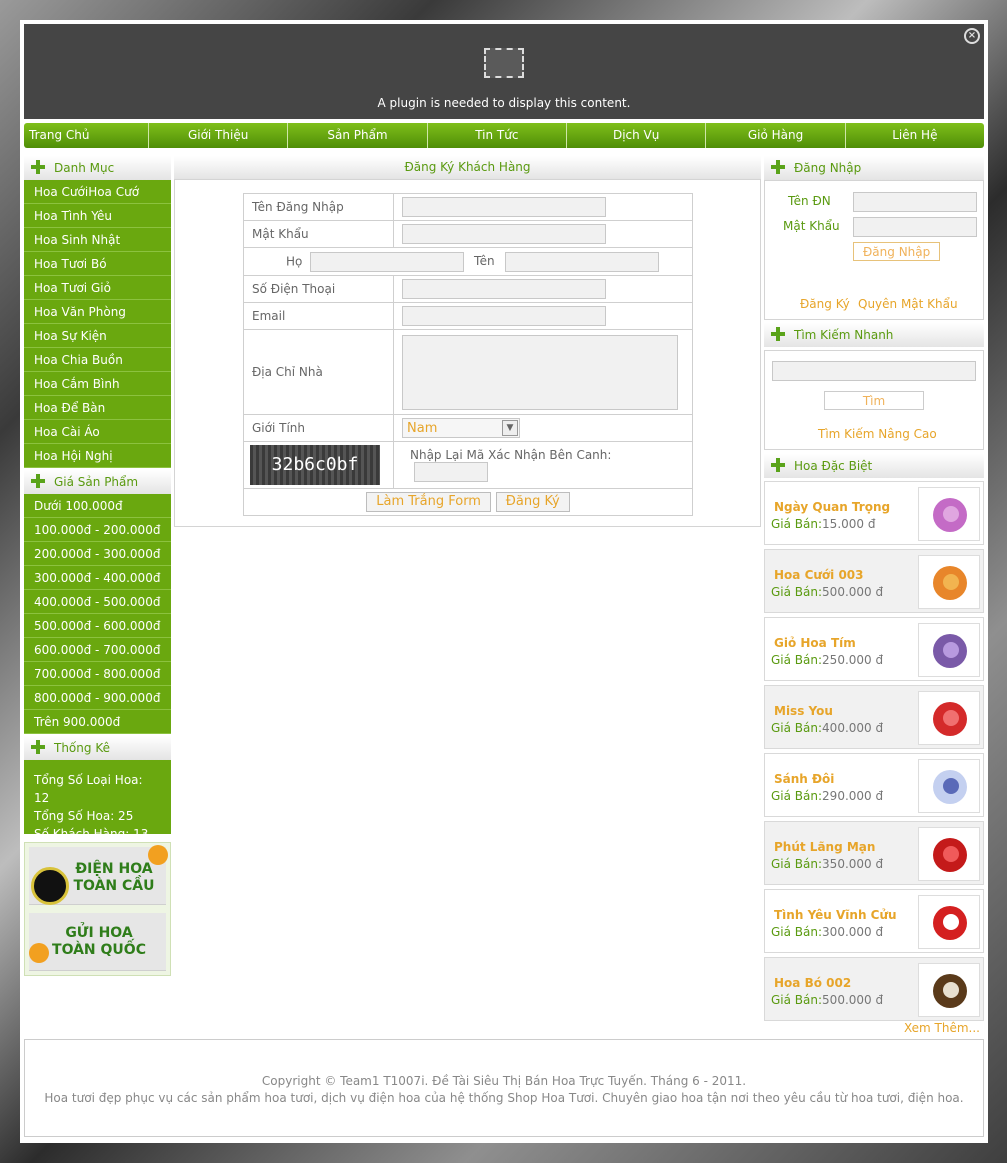  I want to click on banner-national: GỬI HOA TOÀN QUỐC, so click(97, 942).